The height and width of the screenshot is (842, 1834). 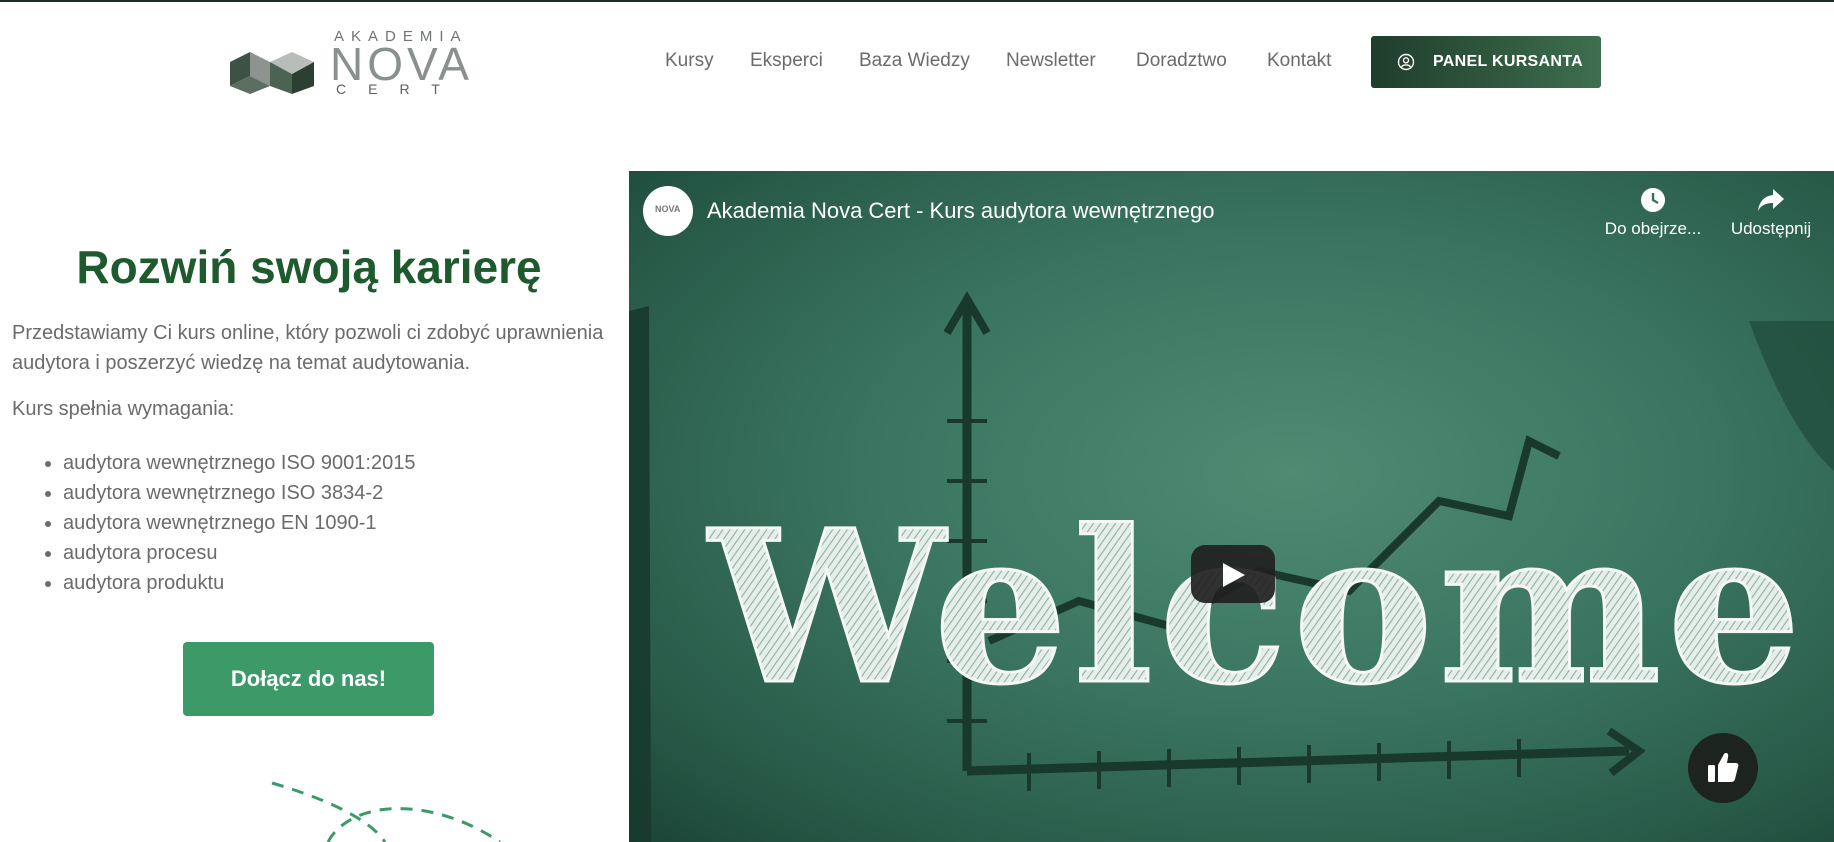 I want to click on nav-item-eksperci: Eksperci, so click(x=786, y=61).